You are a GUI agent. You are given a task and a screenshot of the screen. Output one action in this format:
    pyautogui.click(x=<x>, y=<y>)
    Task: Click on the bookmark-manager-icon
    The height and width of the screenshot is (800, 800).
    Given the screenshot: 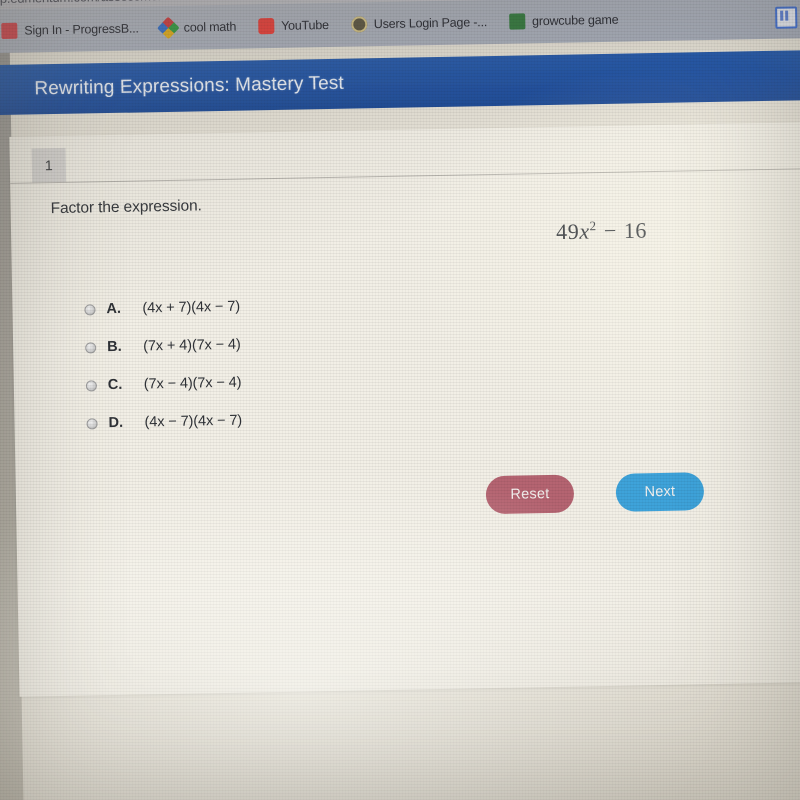 What is the action you would take?
    pyautogui.click(x=786, y=17)
    